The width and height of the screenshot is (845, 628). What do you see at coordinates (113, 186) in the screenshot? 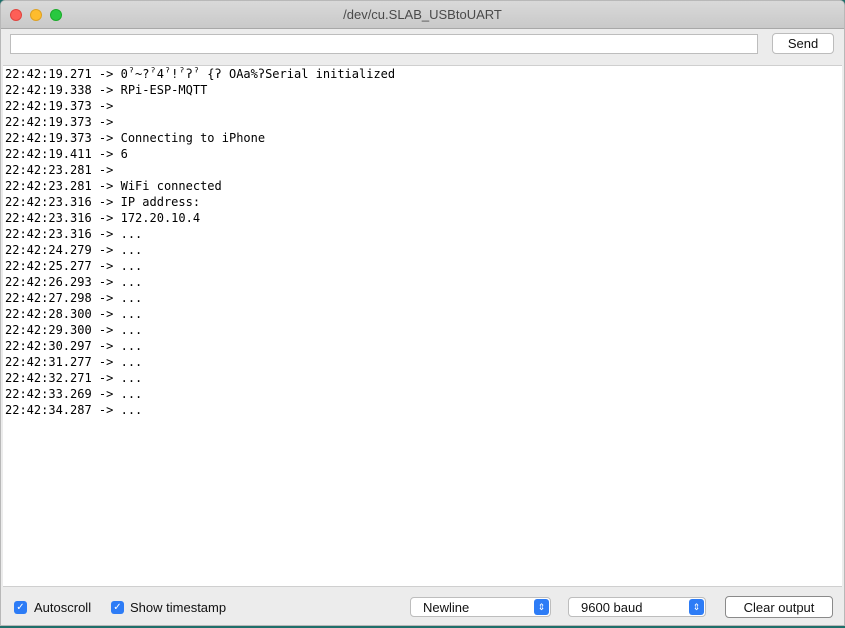
I see `output-line: 22:42:23.281 -> WiFi connected` at bounding box center [113, 186].